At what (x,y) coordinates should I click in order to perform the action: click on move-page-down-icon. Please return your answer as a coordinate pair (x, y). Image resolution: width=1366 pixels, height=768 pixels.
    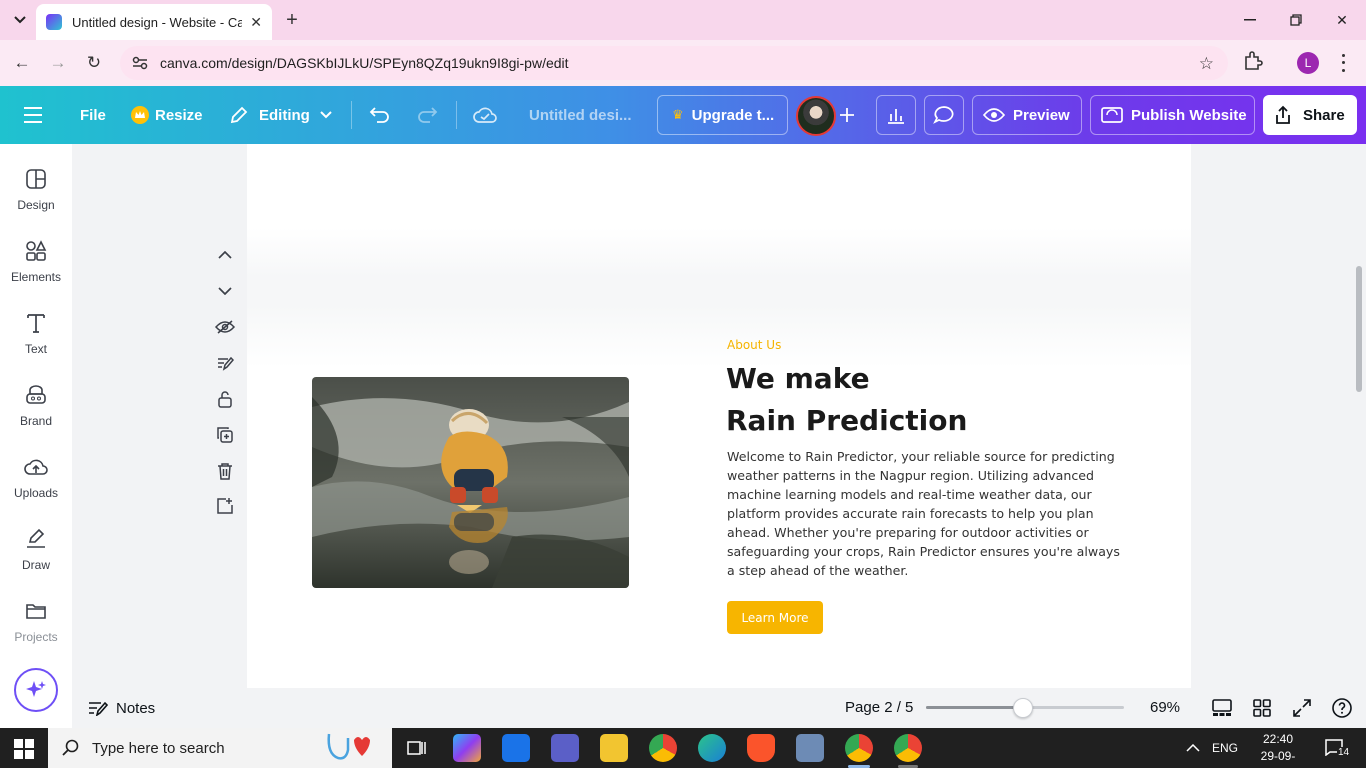
    Looking at the image, I should click on (225, 291).